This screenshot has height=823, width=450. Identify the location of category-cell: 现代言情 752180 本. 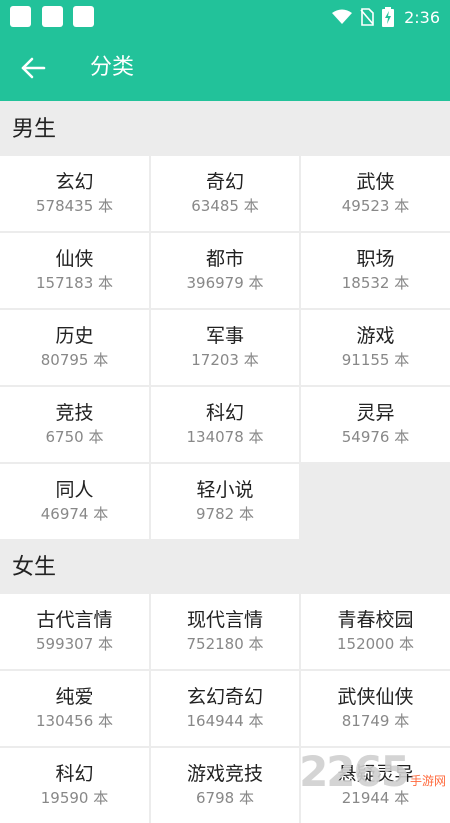
(225, 631).